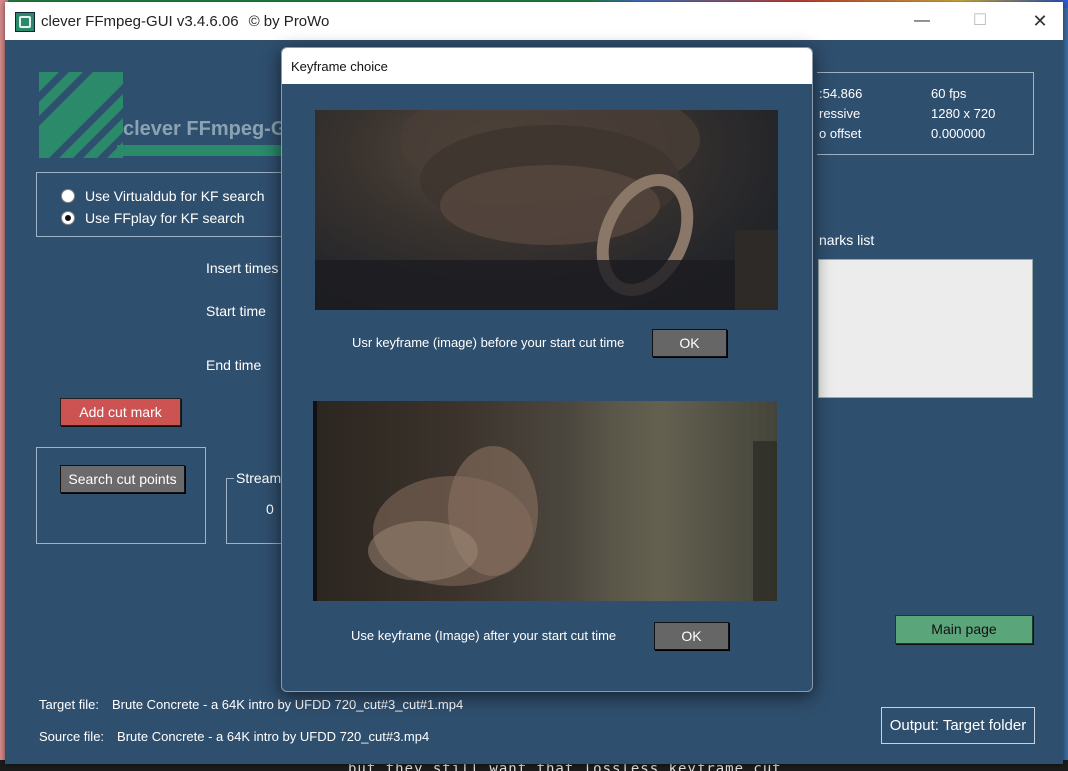 Image resolution: width=1068 pixels, height=771 pixels. Describe the element at coordinates (68, 218) in the screenshot. I see `radio-button-selected` at that location.